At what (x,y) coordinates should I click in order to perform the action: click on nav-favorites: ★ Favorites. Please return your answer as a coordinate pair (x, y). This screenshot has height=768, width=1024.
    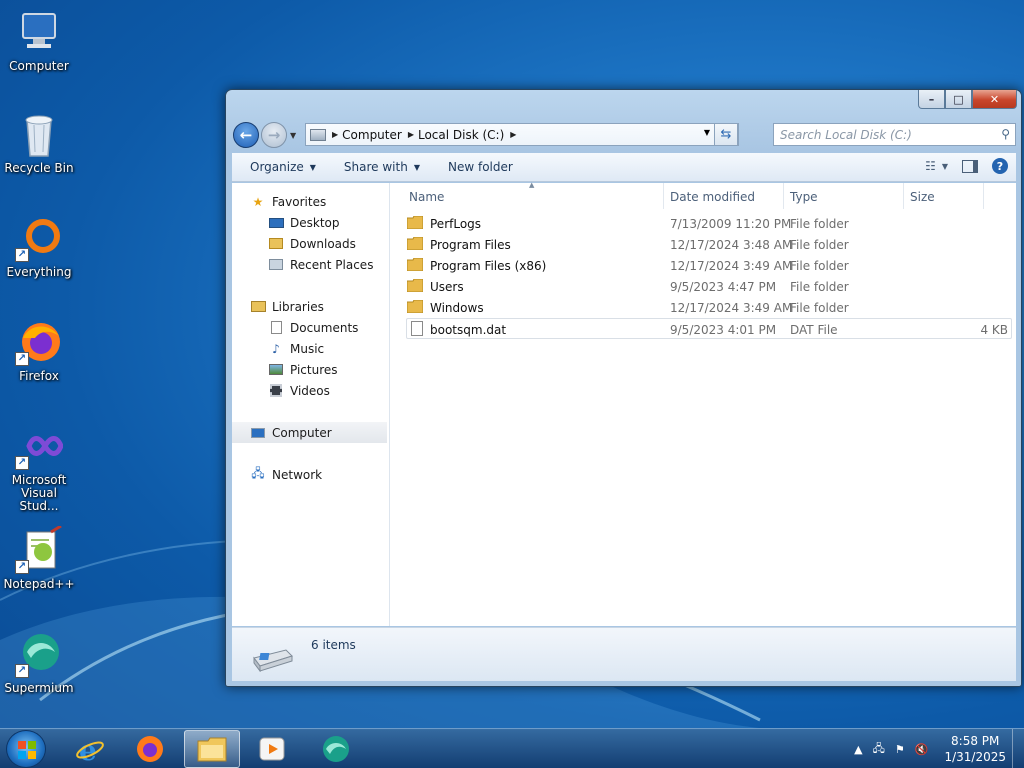
    Looking at the image, I should click on (310, 201).